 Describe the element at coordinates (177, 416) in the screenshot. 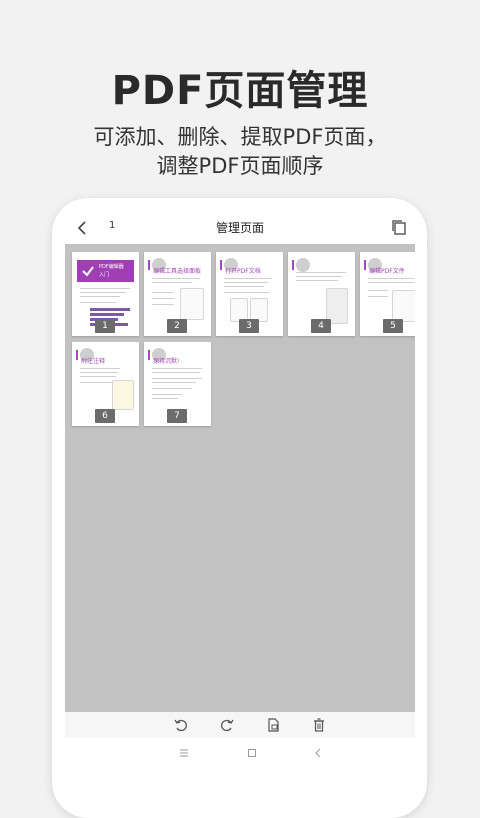

I see `page-number-badge: 7` at that location.